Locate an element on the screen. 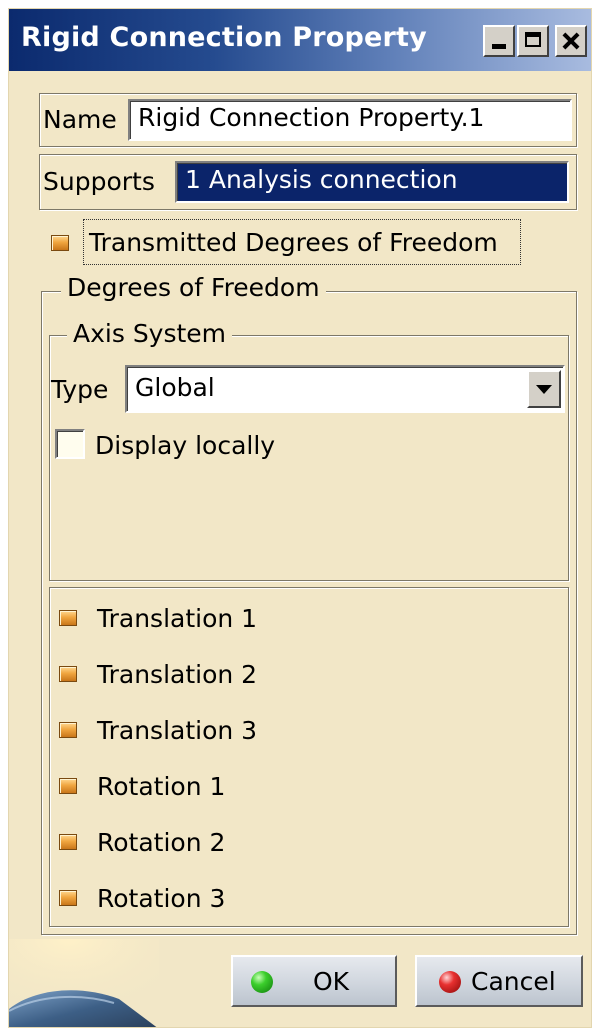  type-select: Global is located at coordinates (345, 389).